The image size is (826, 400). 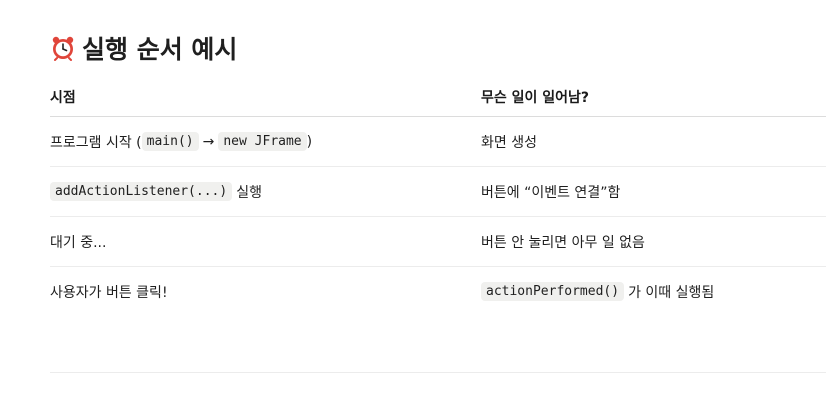 What do you see at coordinates (63, 48) in the screenshot?
I see `alarm-clock-icon` at bounding box center [63, 48].